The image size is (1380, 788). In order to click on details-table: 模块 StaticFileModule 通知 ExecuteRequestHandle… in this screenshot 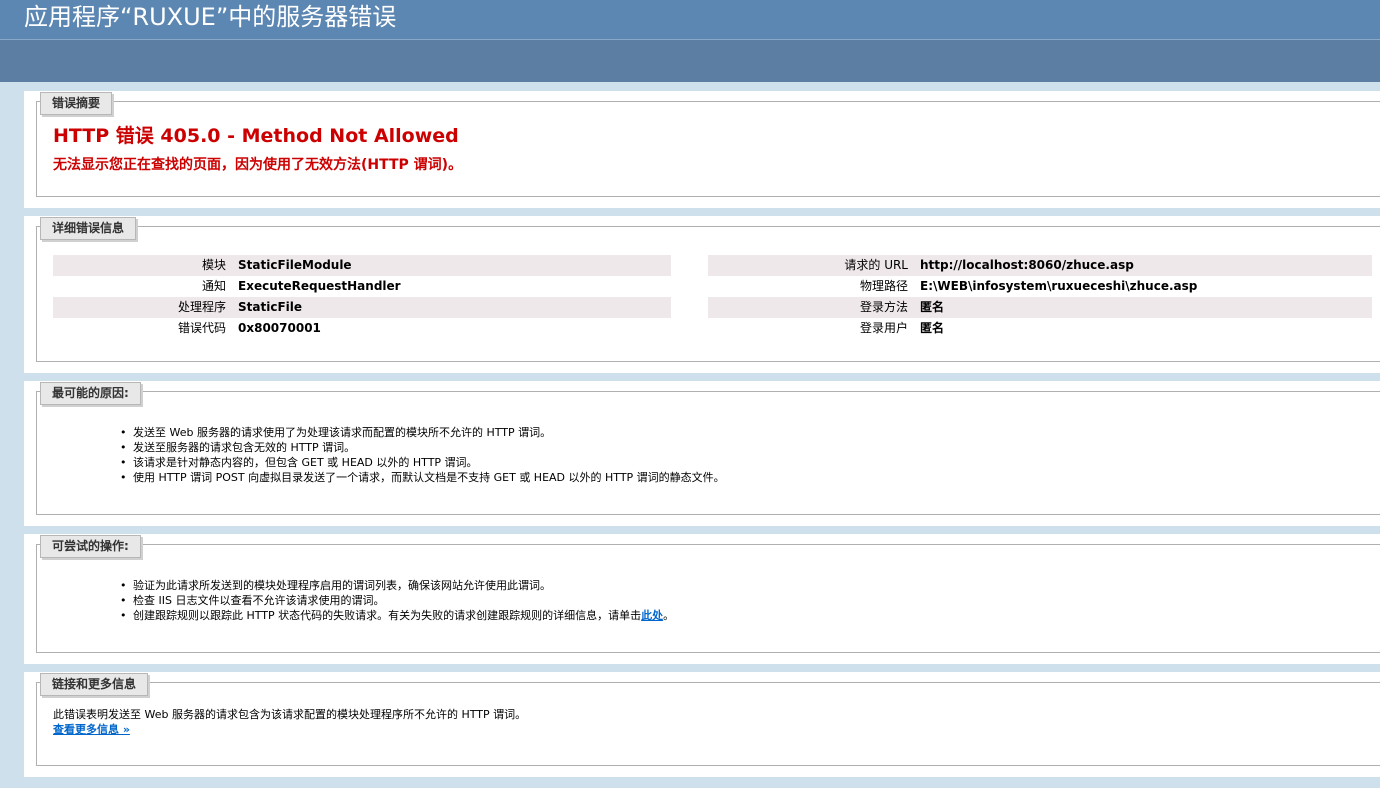, I will do `click(716, 295)`.